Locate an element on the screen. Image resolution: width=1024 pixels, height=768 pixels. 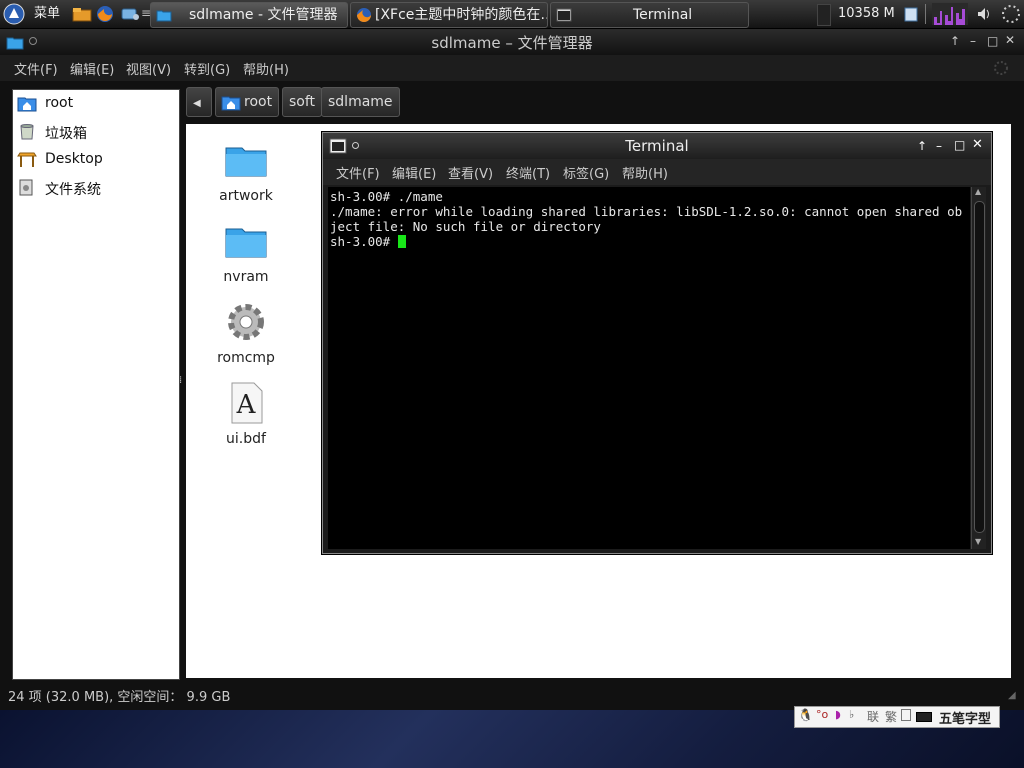
resize-grip-icon: ◢ is located at coordinates (1012, 695).